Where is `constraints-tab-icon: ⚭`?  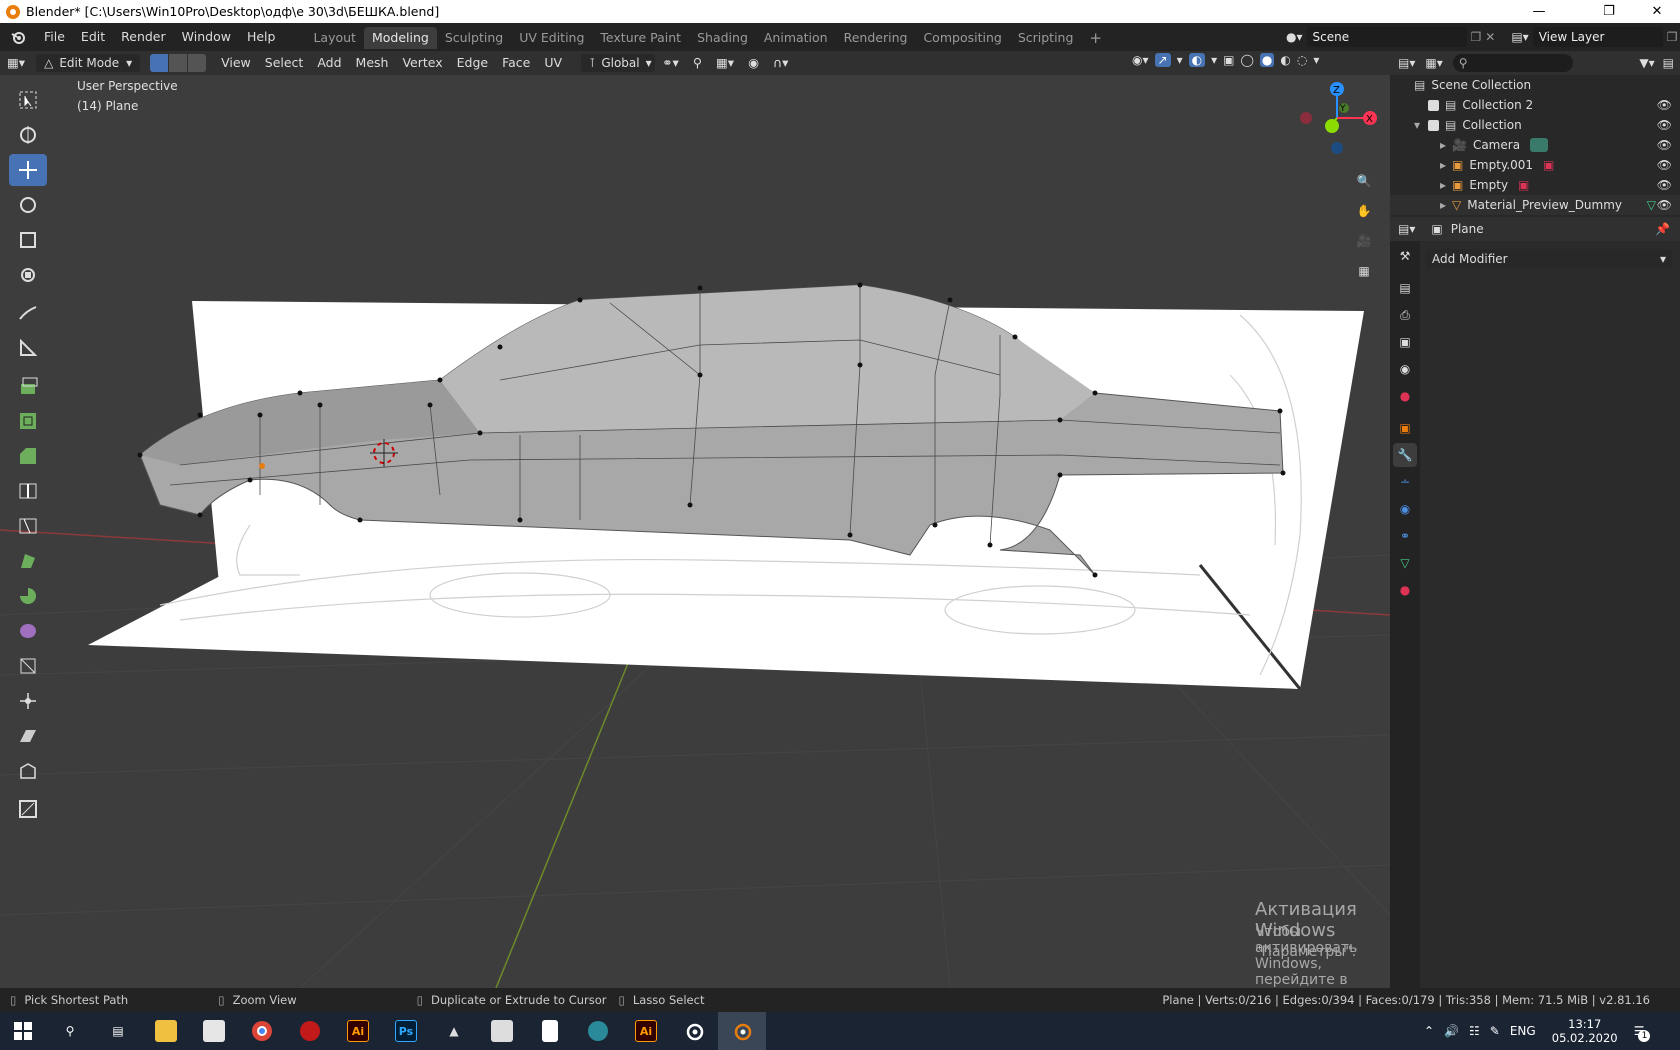 constraints-tab-icon: ⚭ is located at coordinates (1405, 536).